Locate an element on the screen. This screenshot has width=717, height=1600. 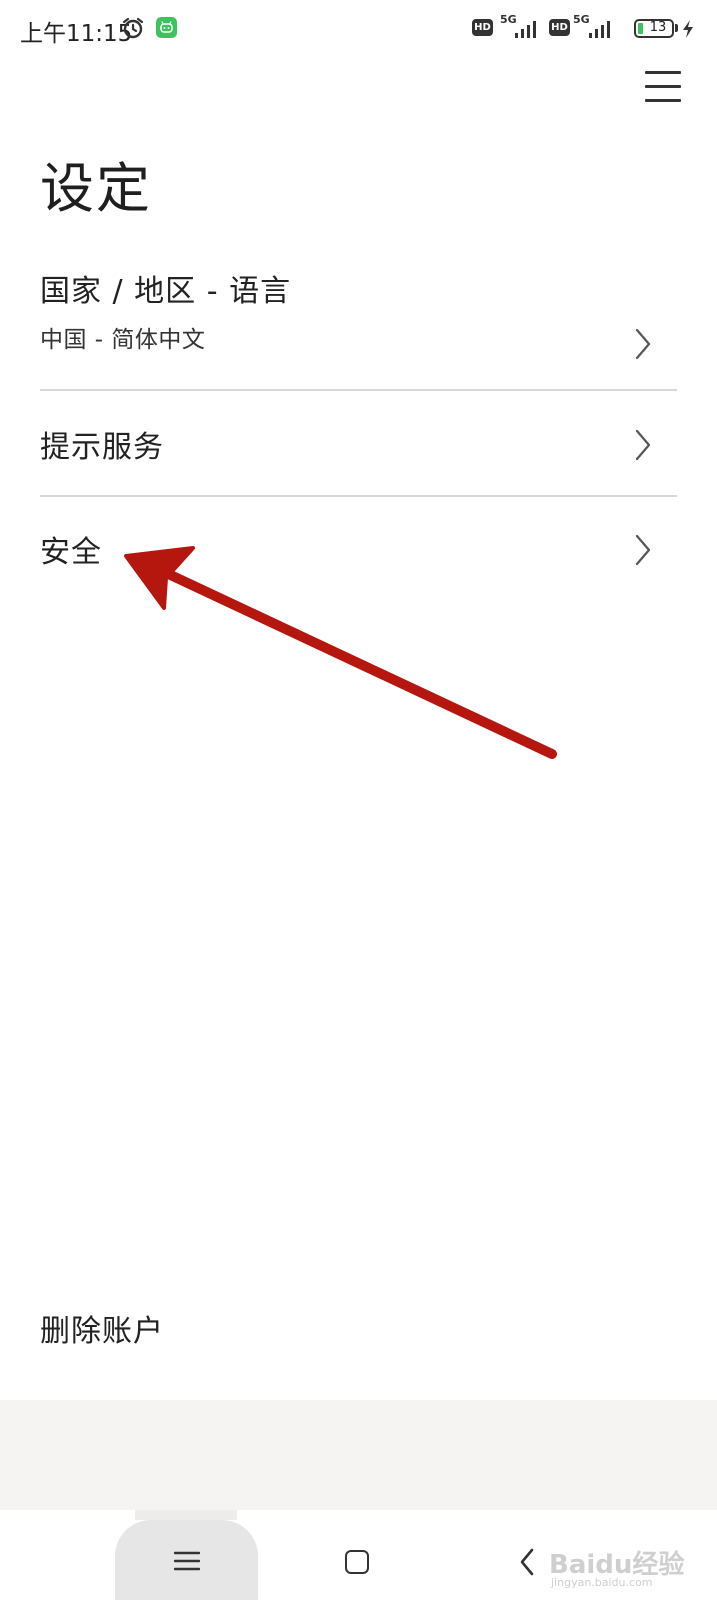
status-bar: 上午11:15 HD 5G HD 5G 13 is located at coordinates (358, 28).